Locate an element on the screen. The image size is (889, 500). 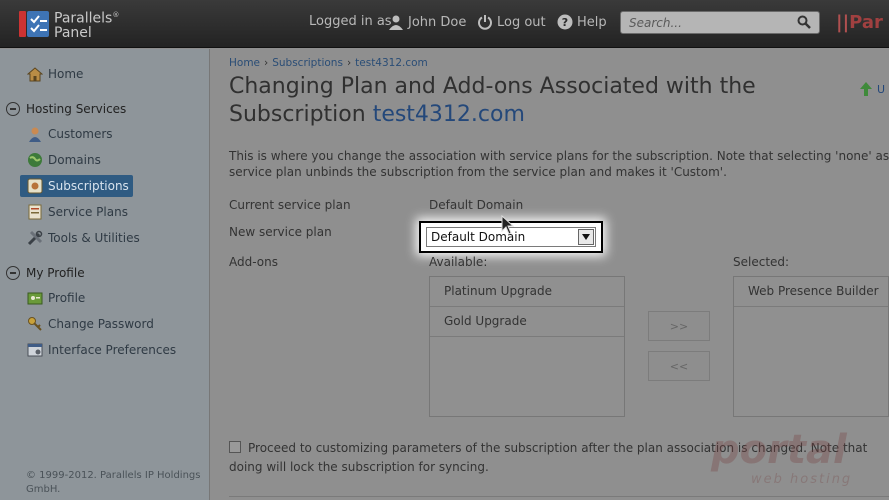
search-icon is located at coordinates (804, 22).